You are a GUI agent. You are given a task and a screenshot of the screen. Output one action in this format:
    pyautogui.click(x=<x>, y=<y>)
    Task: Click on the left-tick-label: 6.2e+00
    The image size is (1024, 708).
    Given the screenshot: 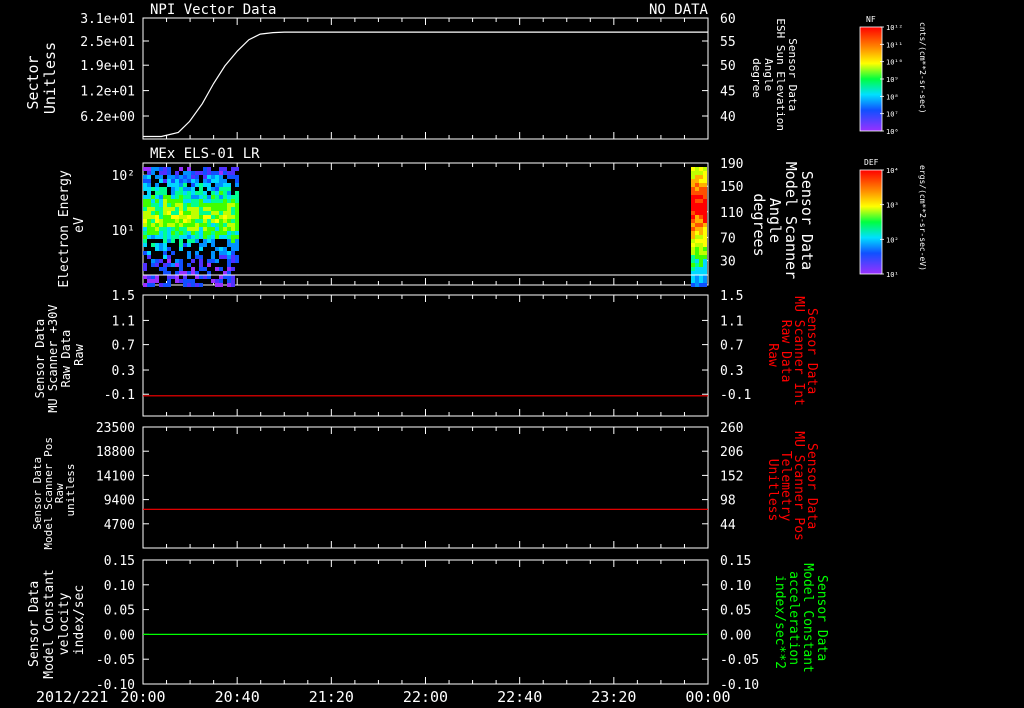 What is the action you would take?
    pyautogui.click(x=107, y=117)
    